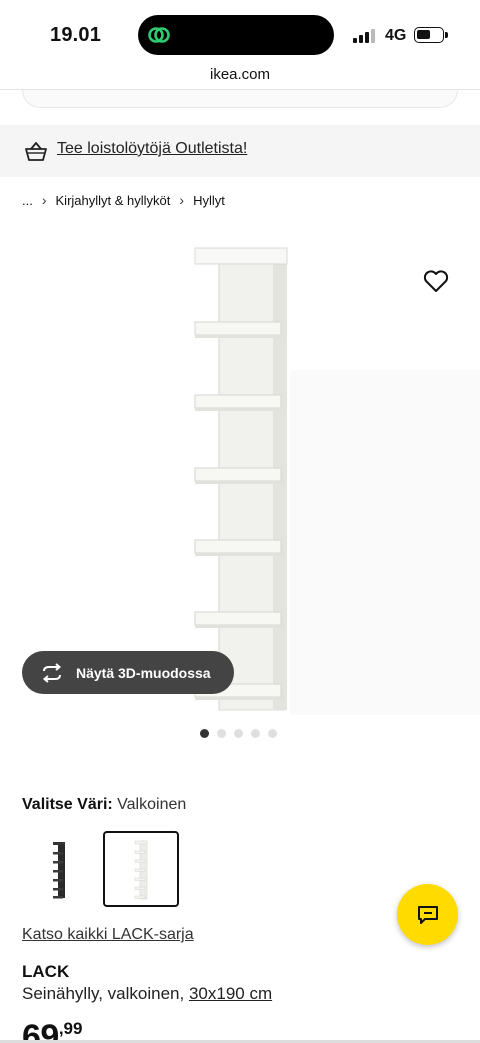 This screenshot has height=1043, width=480. Describe the element at coordinates (431, 35) in the screenshot. I see `battery-icon` at that location.